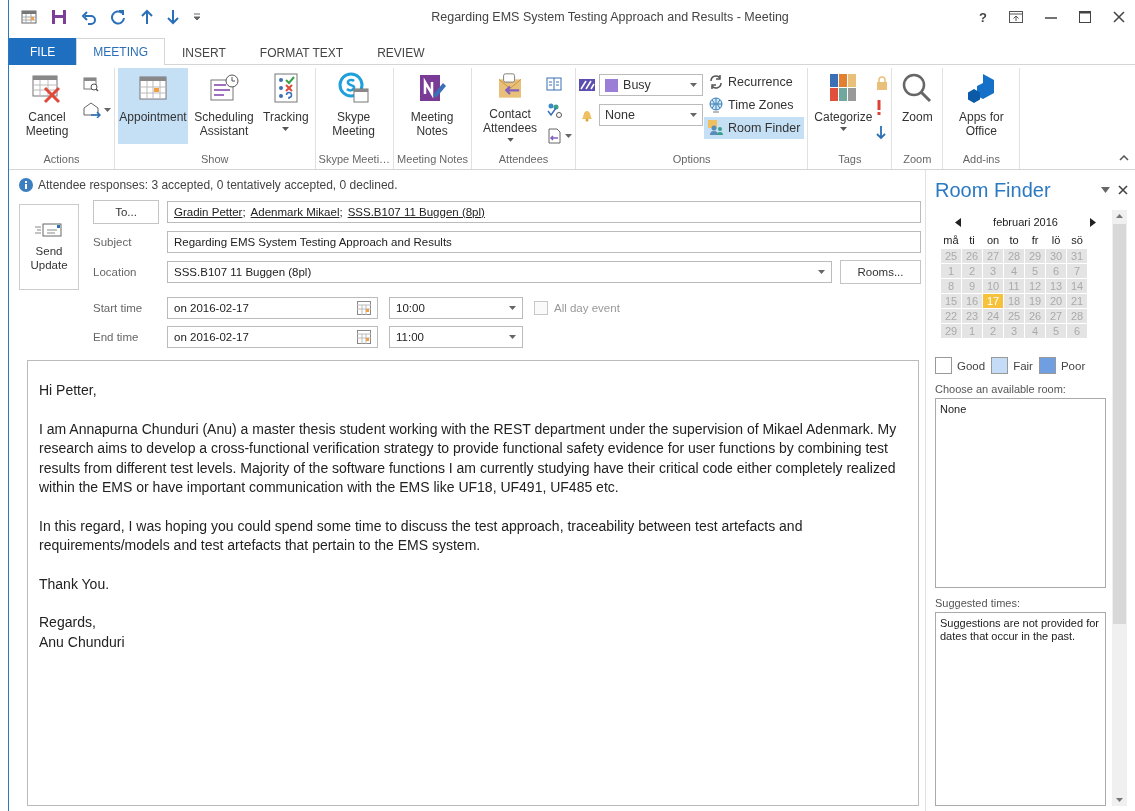 Image resolution: width=1135 pixels, height=811 pixels. I want to click on ribbon-button: Time Zones, so click(754, 105).